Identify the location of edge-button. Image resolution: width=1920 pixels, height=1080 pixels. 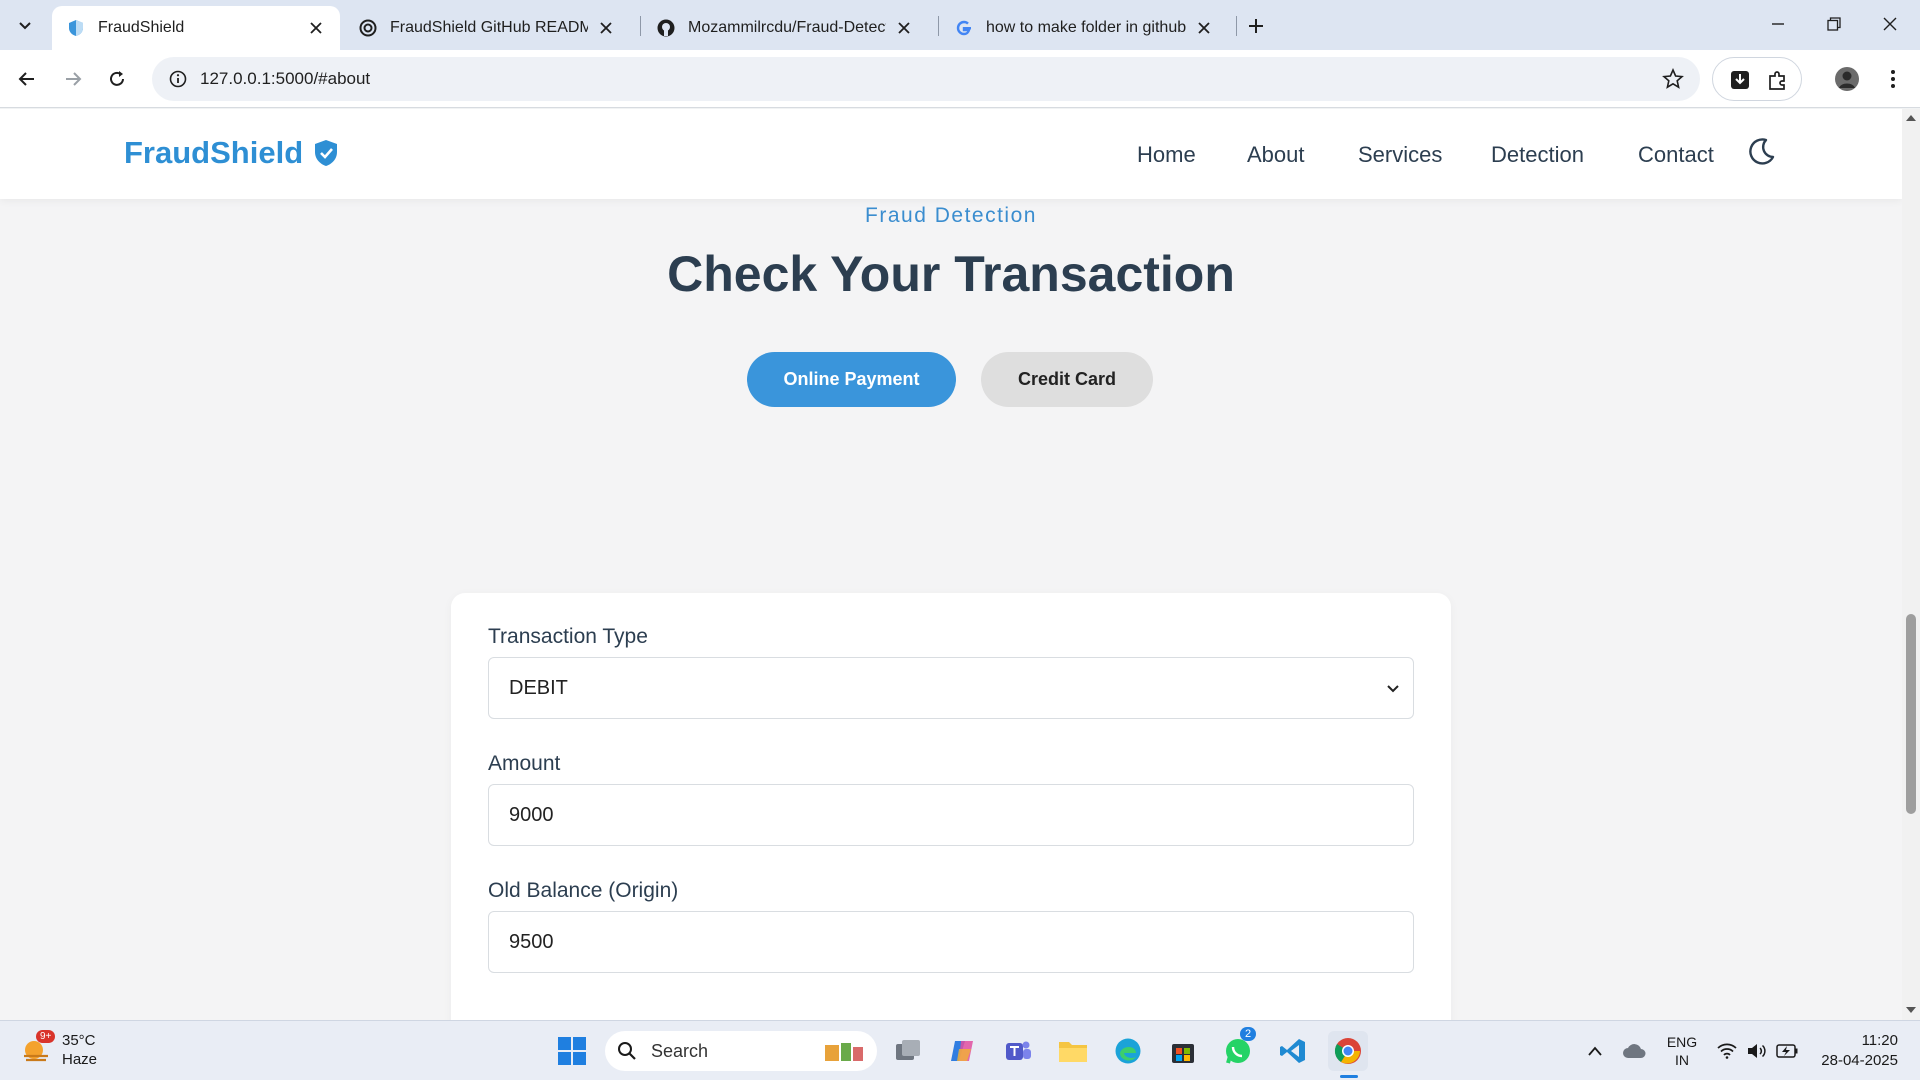
(1128, 1051).